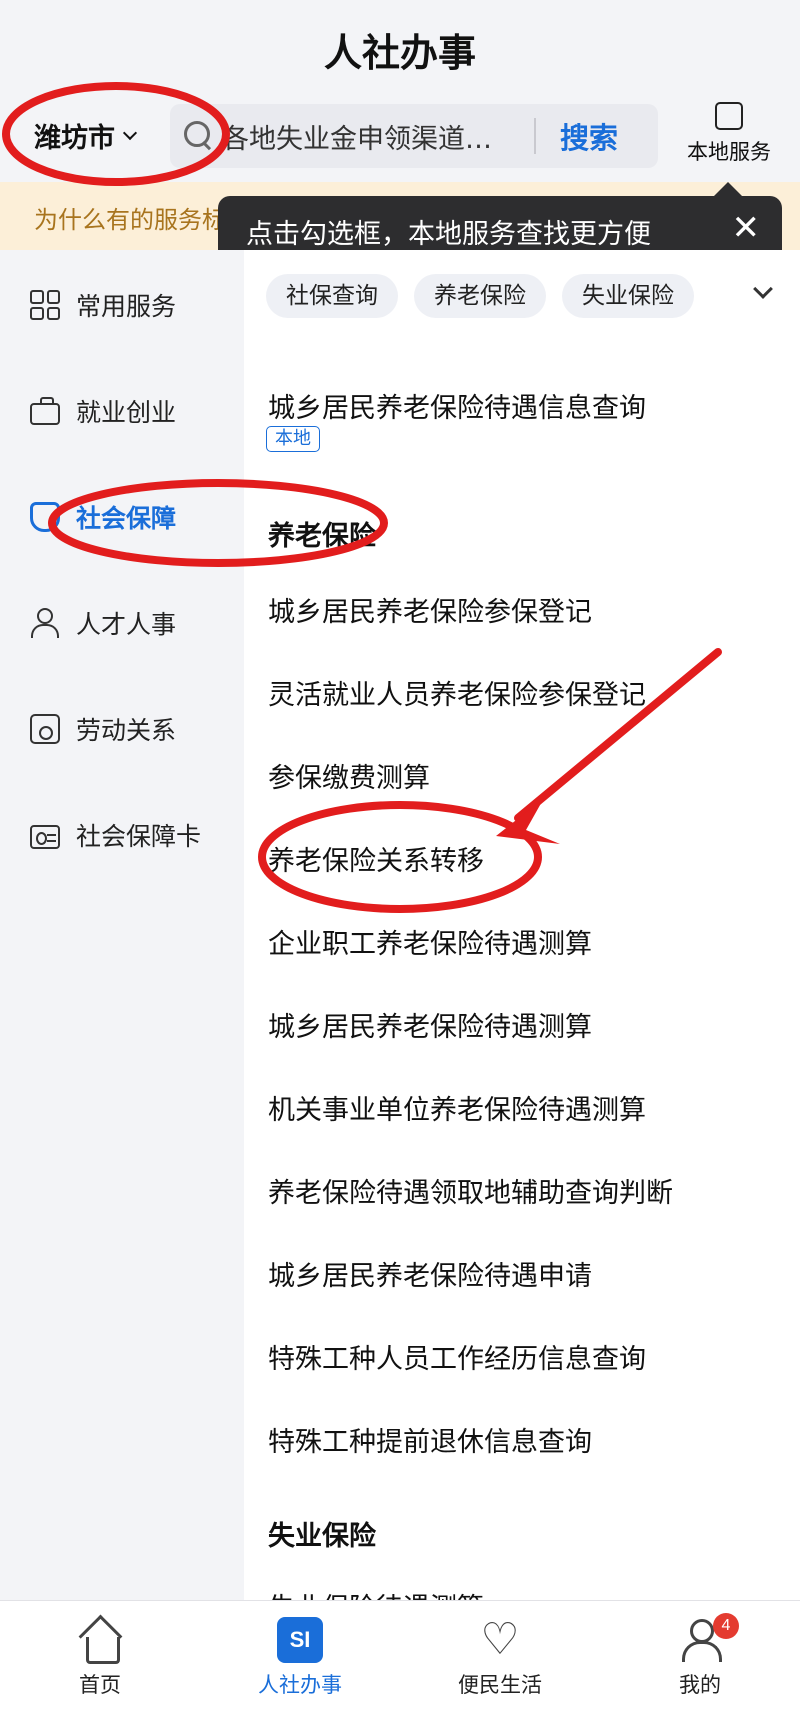  Describe the element at coordinates (100, 1640) in the screenshot. I see `home-icon` at that location.